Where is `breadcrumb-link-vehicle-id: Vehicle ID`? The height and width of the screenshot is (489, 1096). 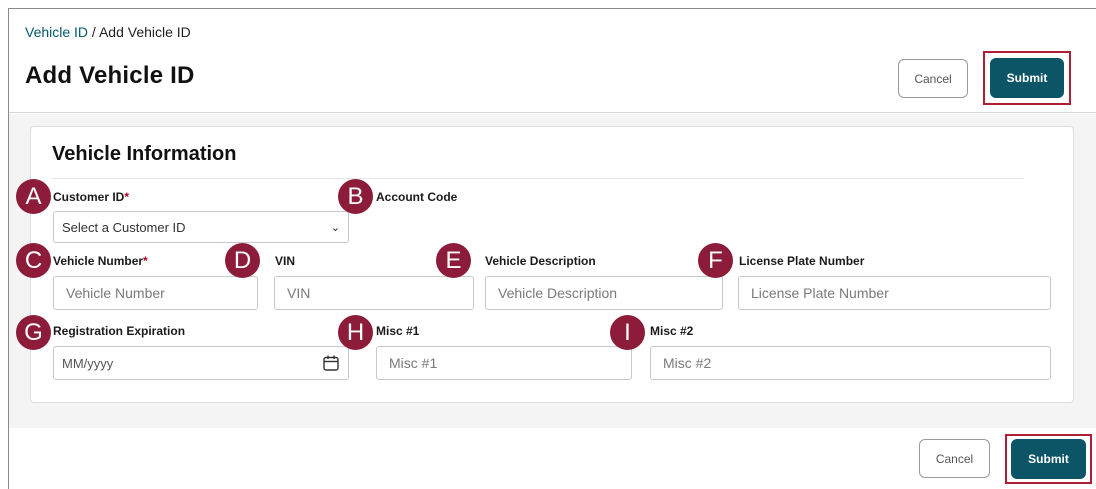 breadcrumb-link-vehicle-id: Vehicle ID is located at coordinates (56, 32).